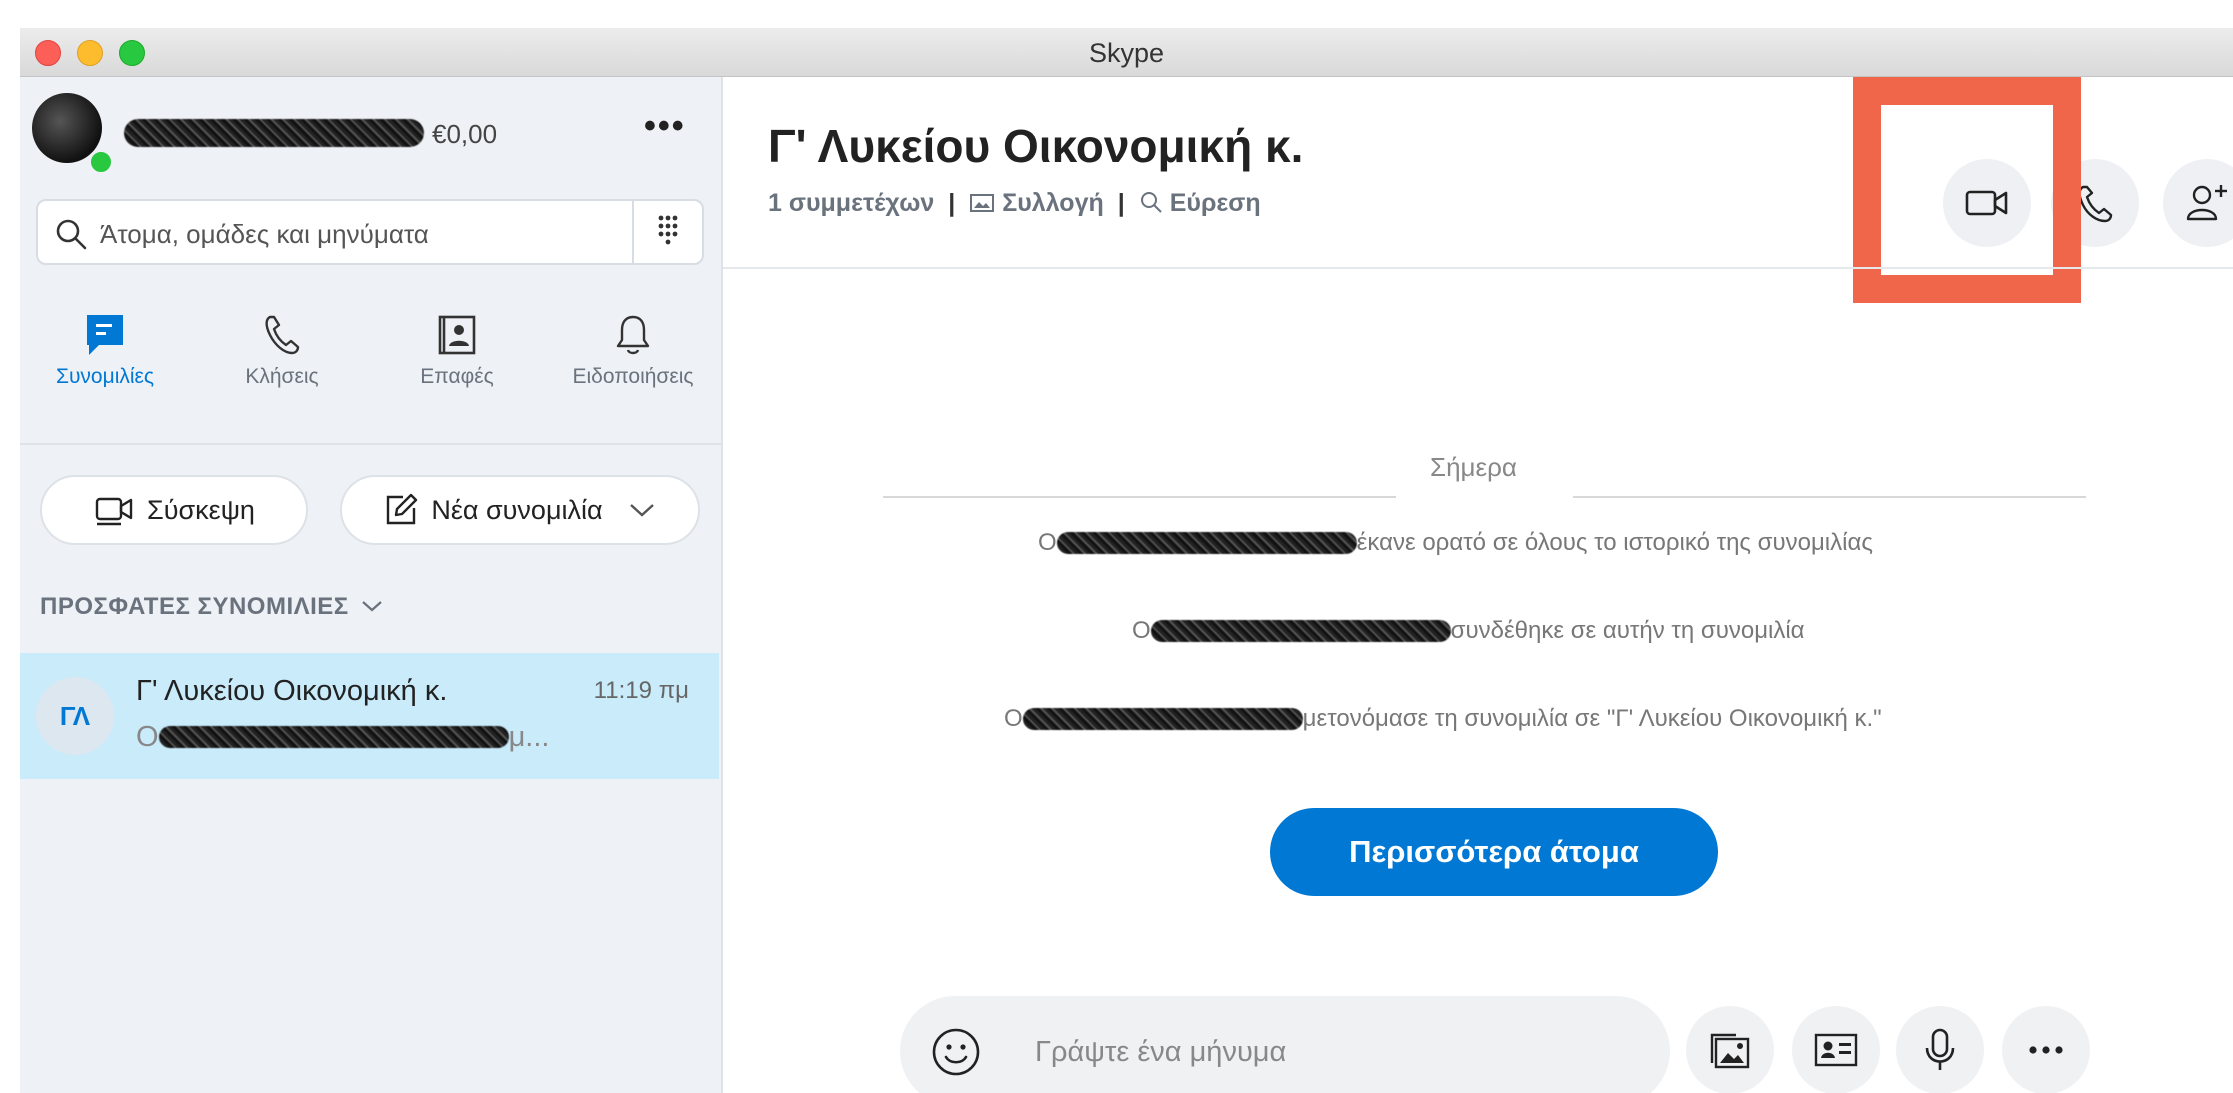  I want to click on emoji-icon, so click(956, 1052).